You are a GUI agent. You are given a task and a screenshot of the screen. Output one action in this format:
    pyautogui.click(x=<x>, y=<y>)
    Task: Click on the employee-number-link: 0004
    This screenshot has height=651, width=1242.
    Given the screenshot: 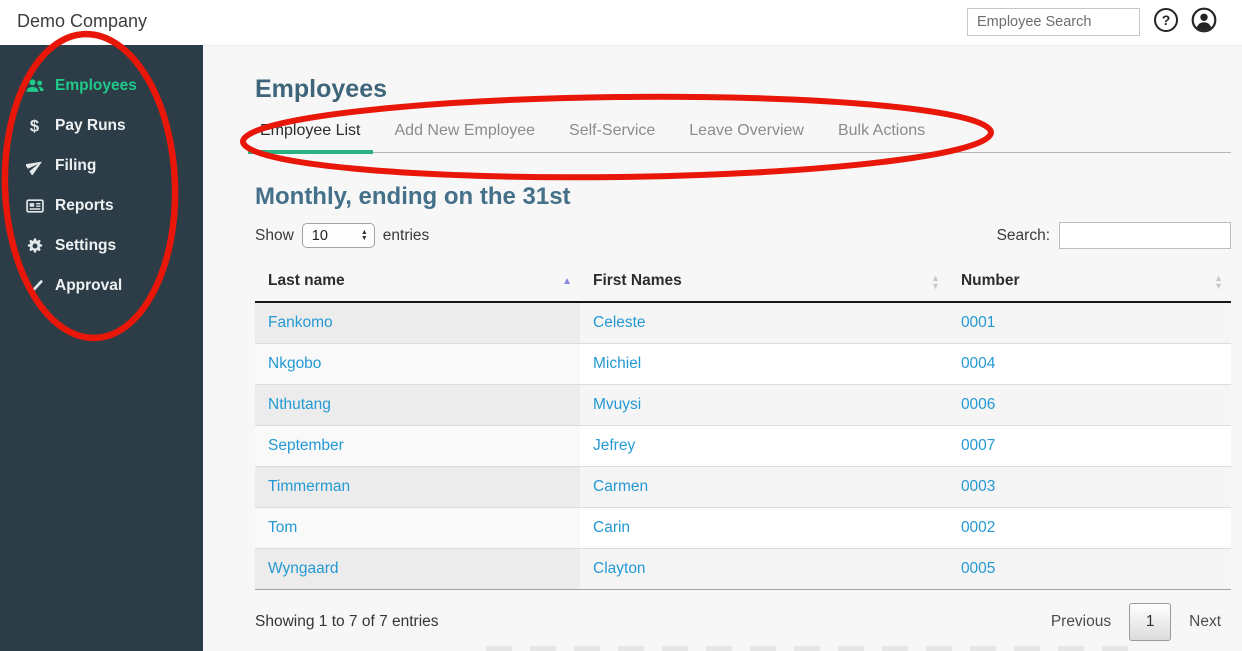 What is the action you would take?
    pyautogui.click(x=978, y=363)
    